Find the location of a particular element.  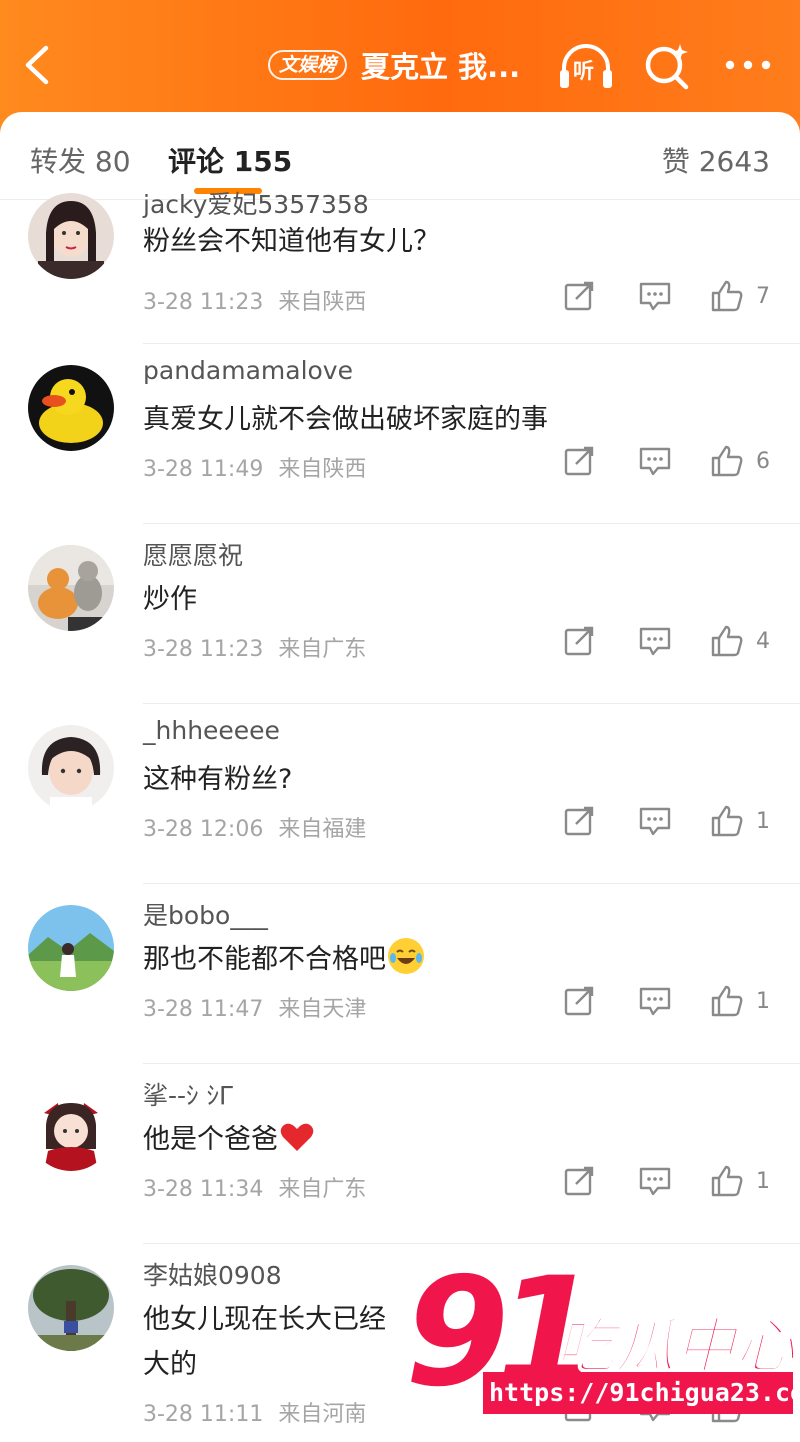

like-count: 4 is located at coordinates (763, 641).